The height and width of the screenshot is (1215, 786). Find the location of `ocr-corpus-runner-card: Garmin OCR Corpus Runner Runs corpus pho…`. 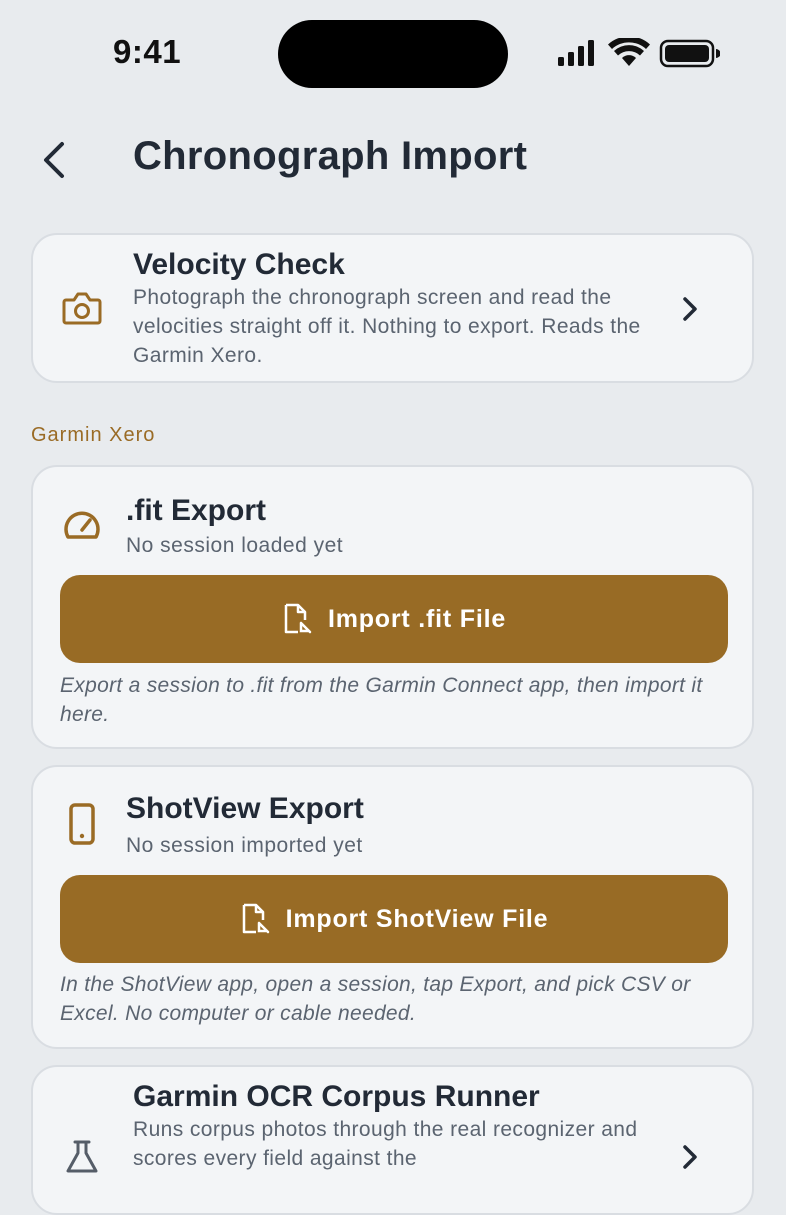

ocr-corpus-runner-card: Garmin OCR Corpus Runner Runs corpus pho… is located at coordinates (392, 1140).